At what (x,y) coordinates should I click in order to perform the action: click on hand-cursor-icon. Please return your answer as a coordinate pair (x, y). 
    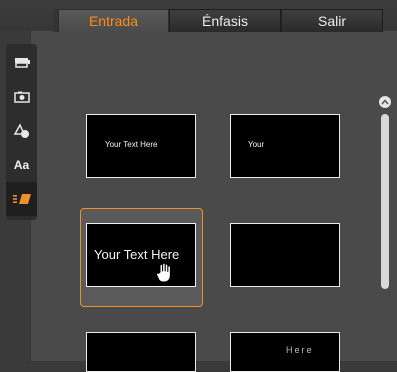
    Looking at the image, I should click on (163, 272).